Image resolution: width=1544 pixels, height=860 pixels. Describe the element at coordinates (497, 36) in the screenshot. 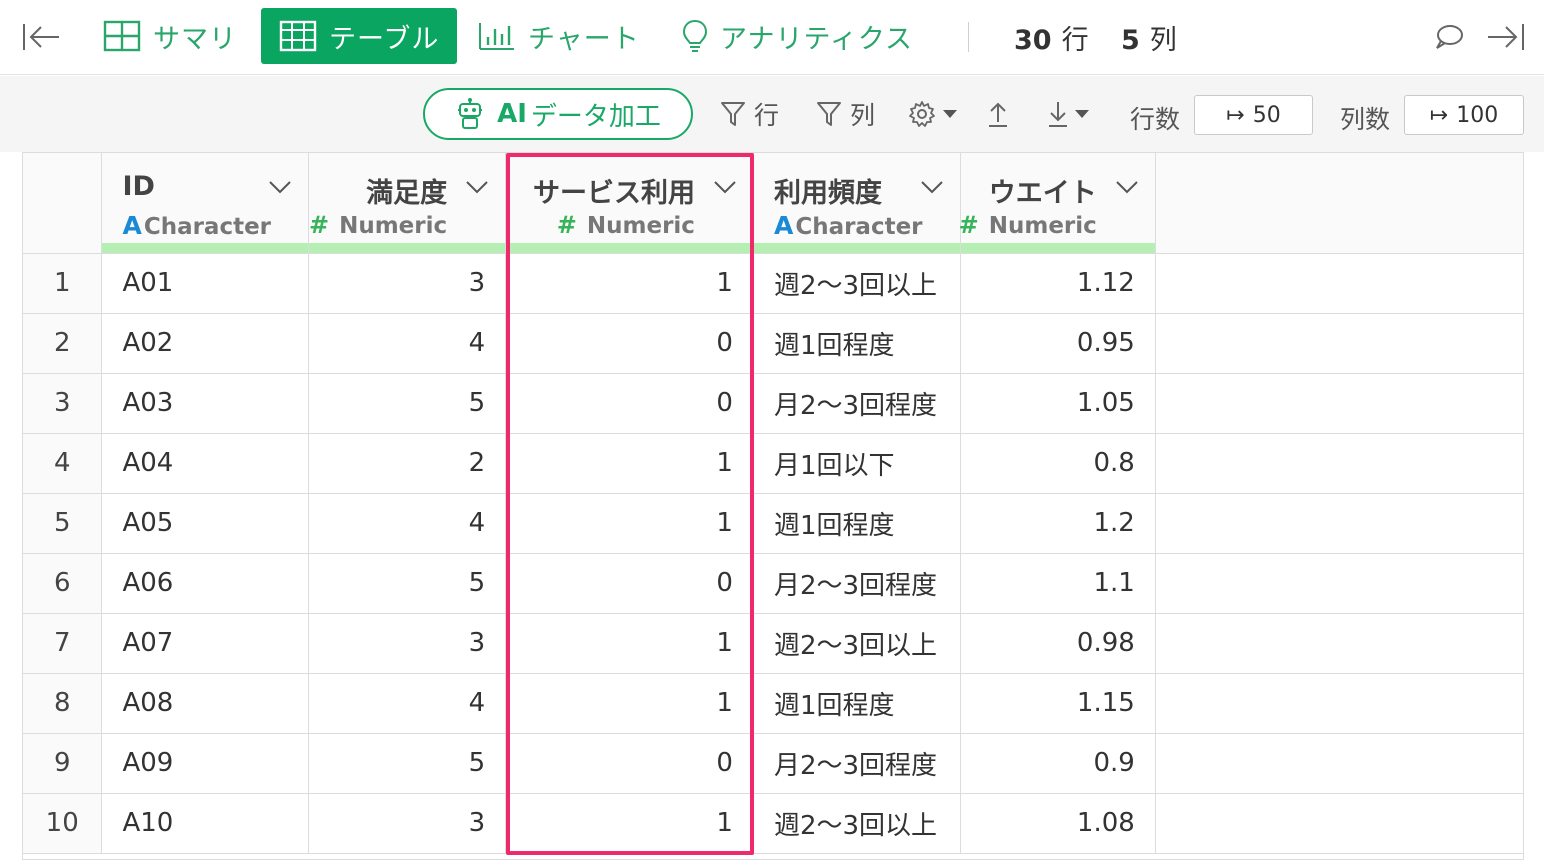

I see `bar-chart-icon` at that location.